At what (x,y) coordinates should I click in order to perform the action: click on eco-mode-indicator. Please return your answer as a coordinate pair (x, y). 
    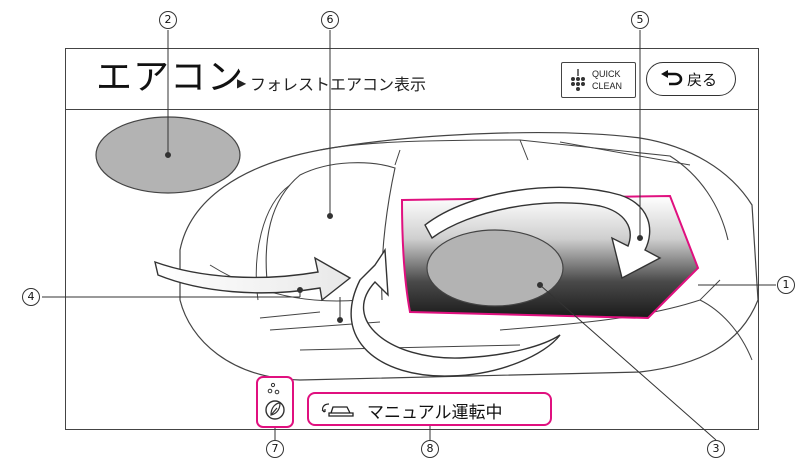
    Looking at the image, I should click on (275, 402).